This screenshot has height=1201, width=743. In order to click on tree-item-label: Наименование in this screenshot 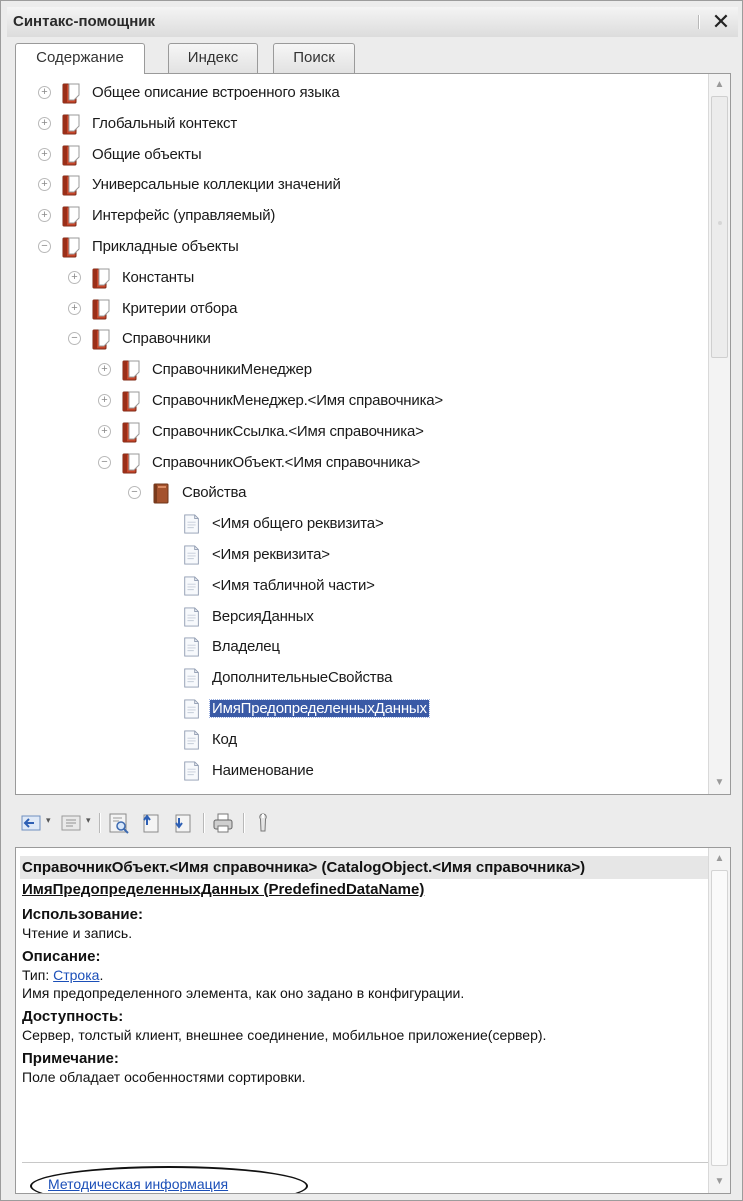, I will do `click(263, 770)`.